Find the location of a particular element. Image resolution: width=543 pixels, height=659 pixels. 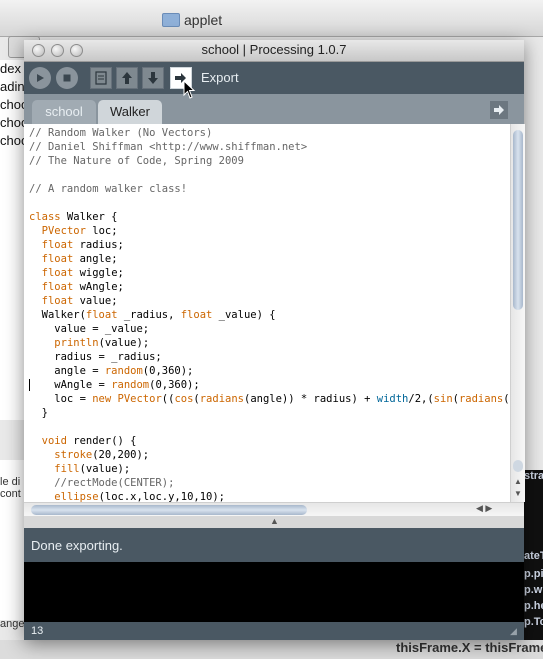

background-text: le di is located at coordinates (10, 482).